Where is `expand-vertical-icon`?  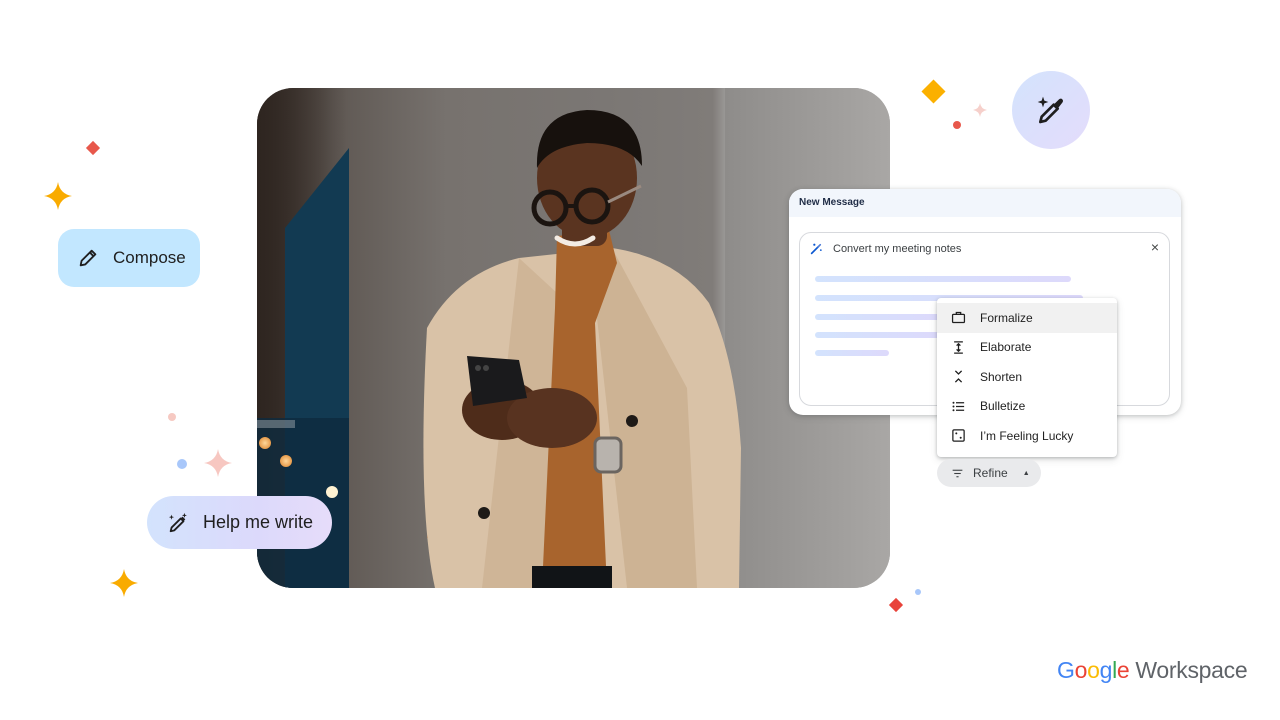 expand-vertical-icon is located at coordinates (958, 347).